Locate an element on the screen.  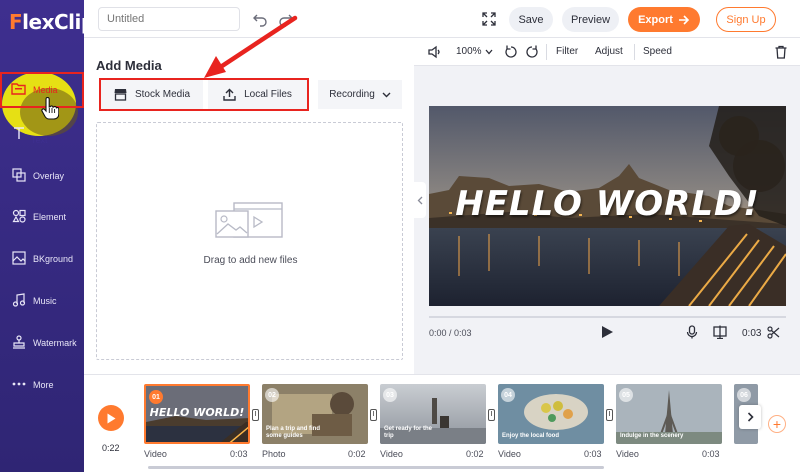
fullscreen-icon is located at coordinates (489, 19).